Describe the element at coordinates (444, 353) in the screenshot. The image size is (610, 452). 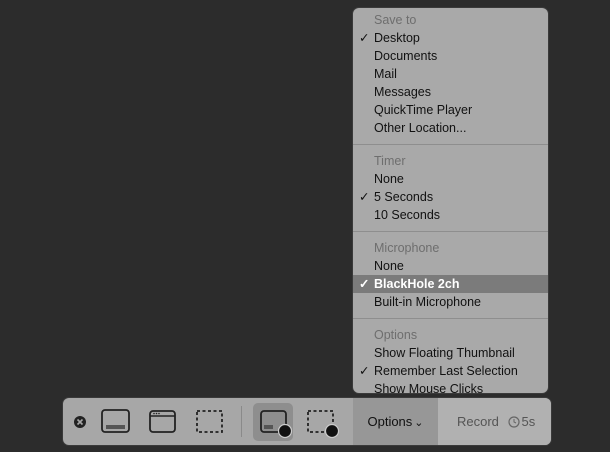
I see `menu-item-label: Show Floating Thumbnail` at that location.